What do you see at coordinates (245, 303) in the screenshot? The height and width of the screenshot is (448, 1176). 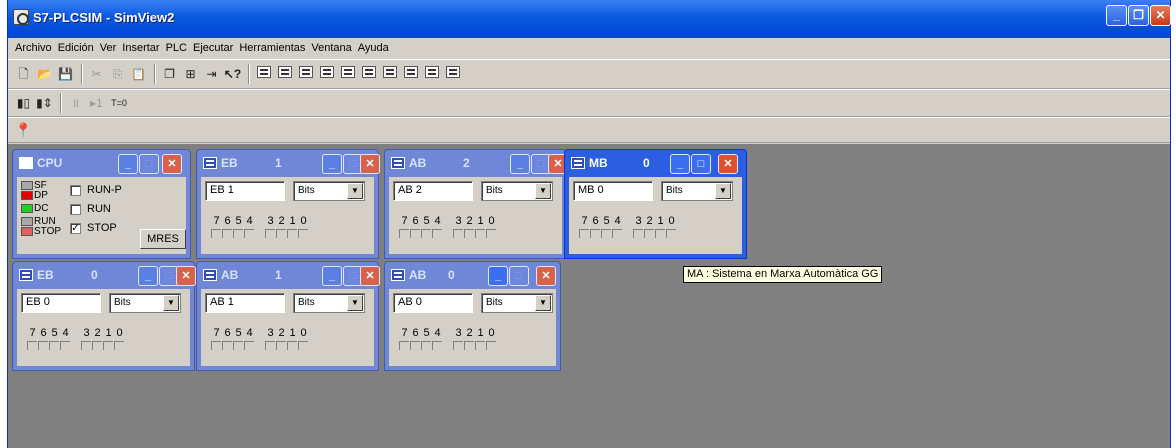 I see `address-field: AB 1` at bounding box center [245, 303].